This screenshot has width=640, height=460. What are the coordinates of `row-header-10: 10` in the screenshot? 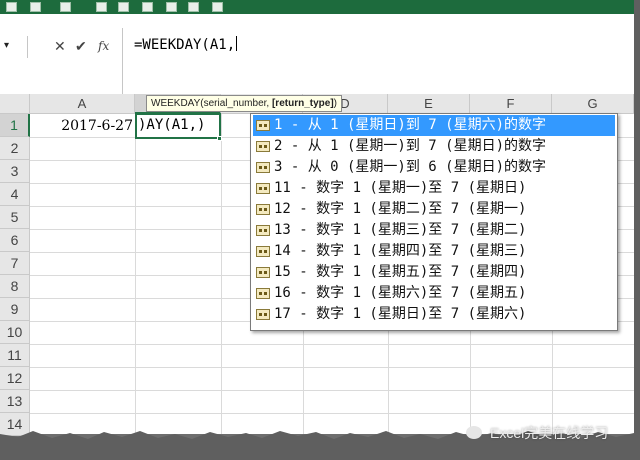 It's located at (15, 332).